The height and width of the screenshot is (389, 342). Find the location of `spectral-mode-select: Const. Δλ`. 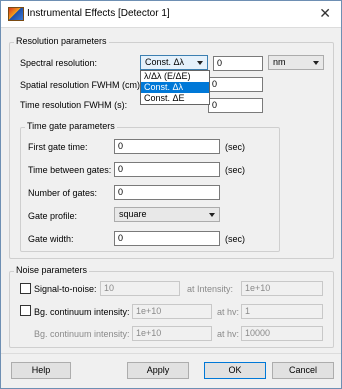

spectral-mode-select: Const. Δλ is located at coordinates (174, 62).